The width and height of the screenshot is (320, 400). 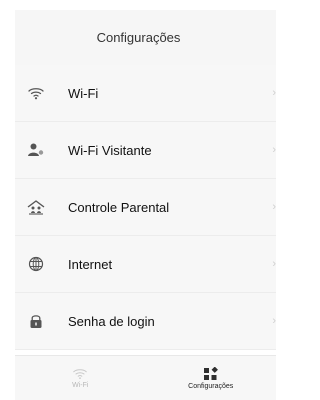 I want to click on grid-icon, so click(x=211, y=373).